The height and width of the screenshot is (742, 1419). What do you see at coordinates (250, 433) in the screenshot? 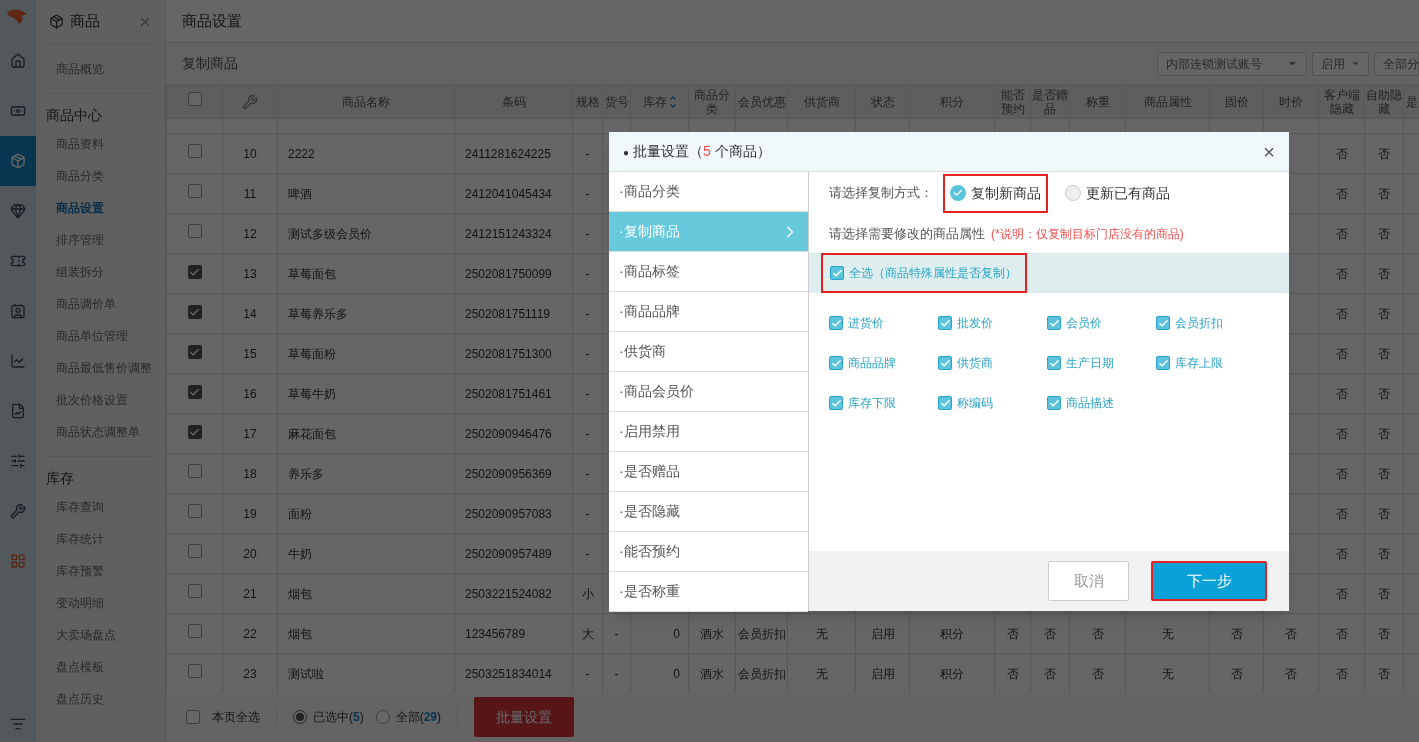
I see `row-number: 17` at bounding box center [250, 433].